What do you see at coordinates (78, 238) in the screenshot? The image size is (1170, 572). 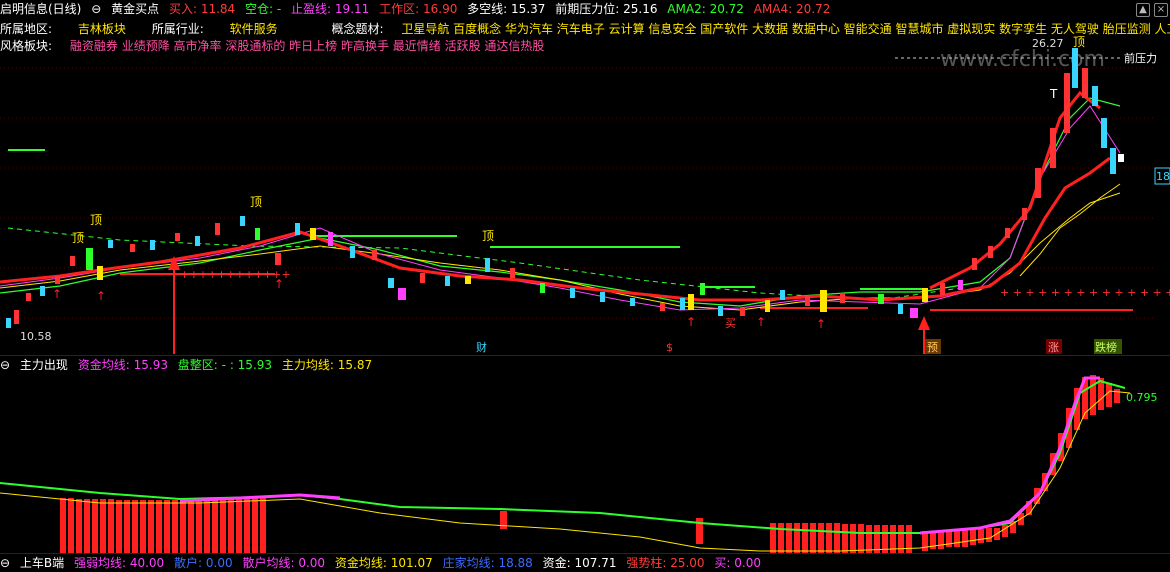 I see `top-mark-1: 顶` at bounding box center [78, 238].